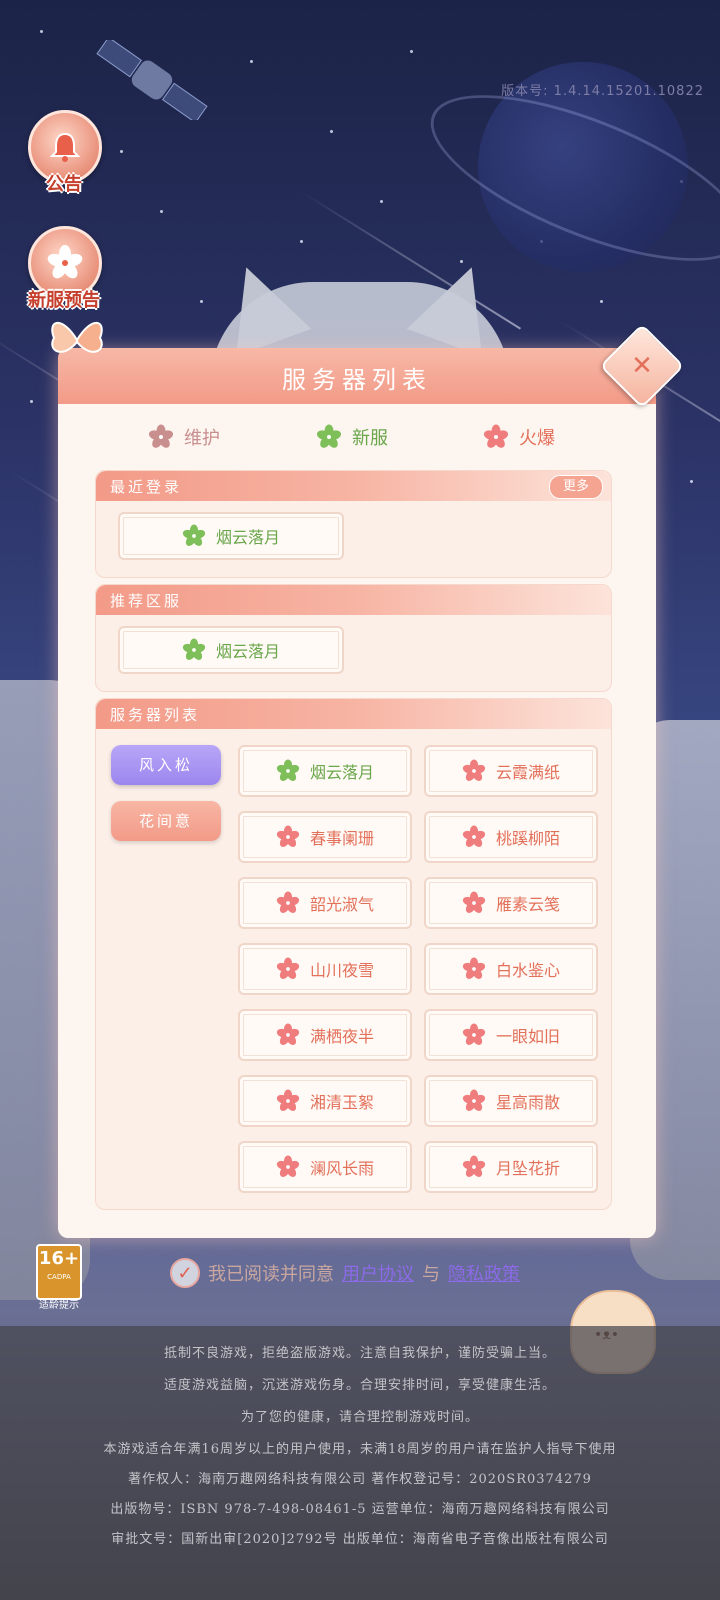  I want to click on server-name: 韶光淑气, so click(341, 904).